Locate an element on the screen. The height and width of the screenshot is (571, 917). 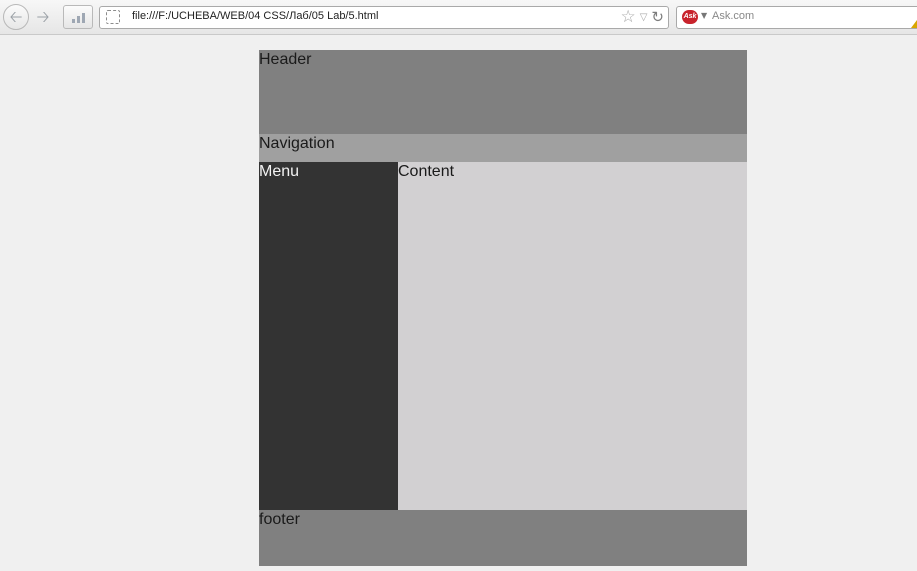
header-block: Header is located at coordinates (503, 92).